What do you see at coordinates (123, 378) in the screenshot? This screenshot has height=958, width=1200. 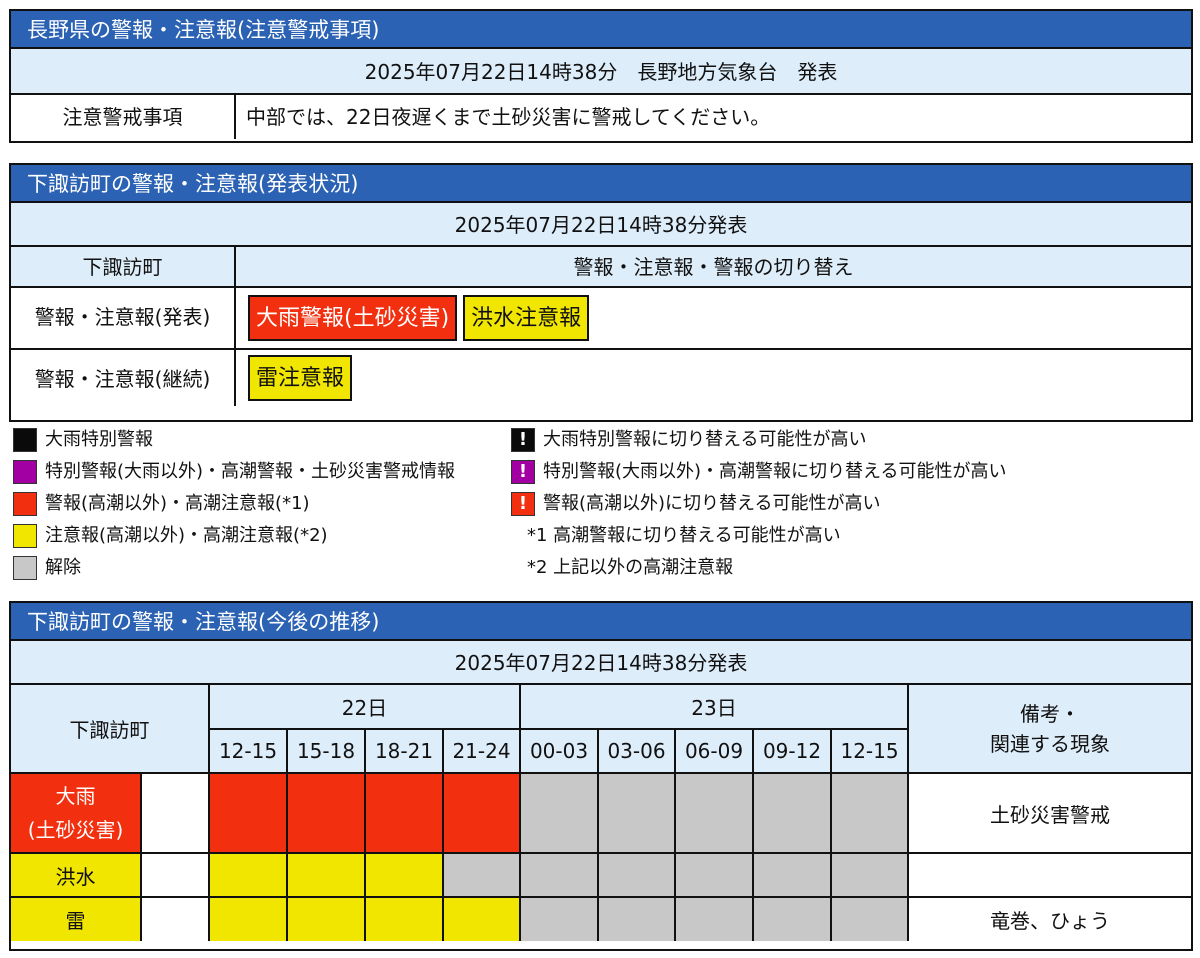 I see `status-row-label: 警報・注意報(継続)` at bounding box center [123, 378].